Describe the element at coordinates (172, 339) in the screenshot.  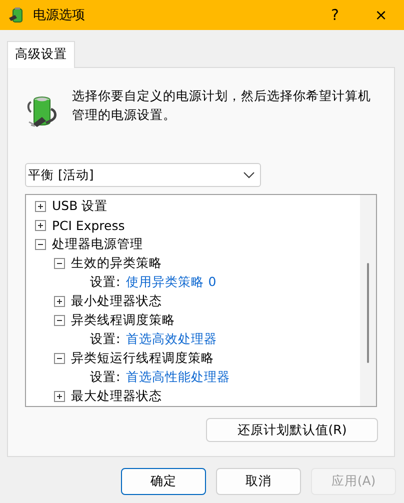
I see `setting-value-link: 首选高效处理器` at that location.